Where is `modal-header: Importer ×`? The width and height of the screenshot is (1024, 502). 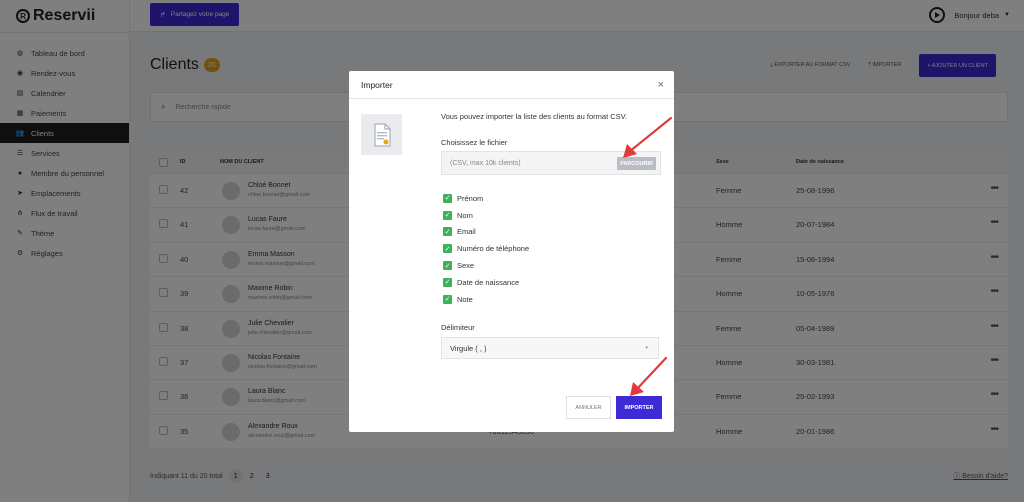 modal-header: Importer × is located at coordinates (511, 85).